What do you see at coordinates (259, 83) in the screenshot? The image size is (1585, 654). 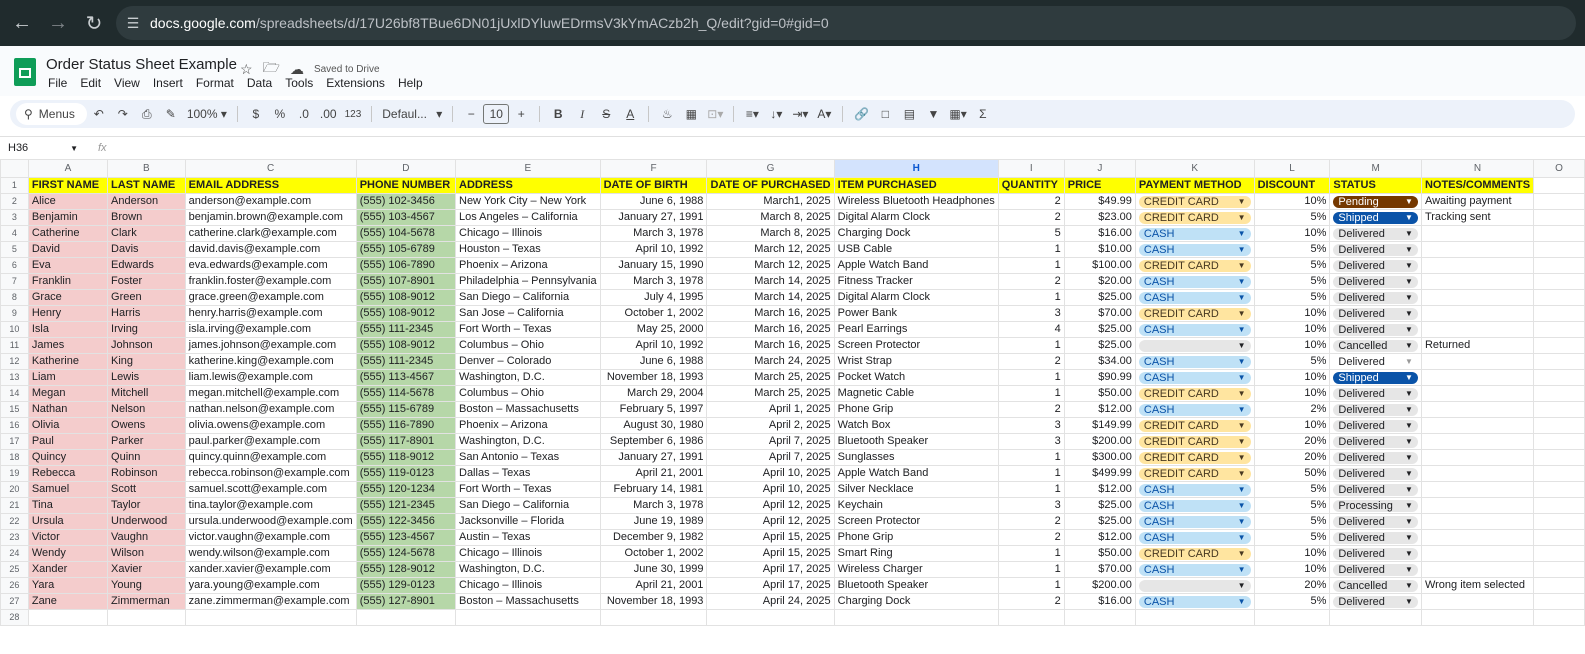 I see `menu-data: Data` at bounding box center [259, 83].